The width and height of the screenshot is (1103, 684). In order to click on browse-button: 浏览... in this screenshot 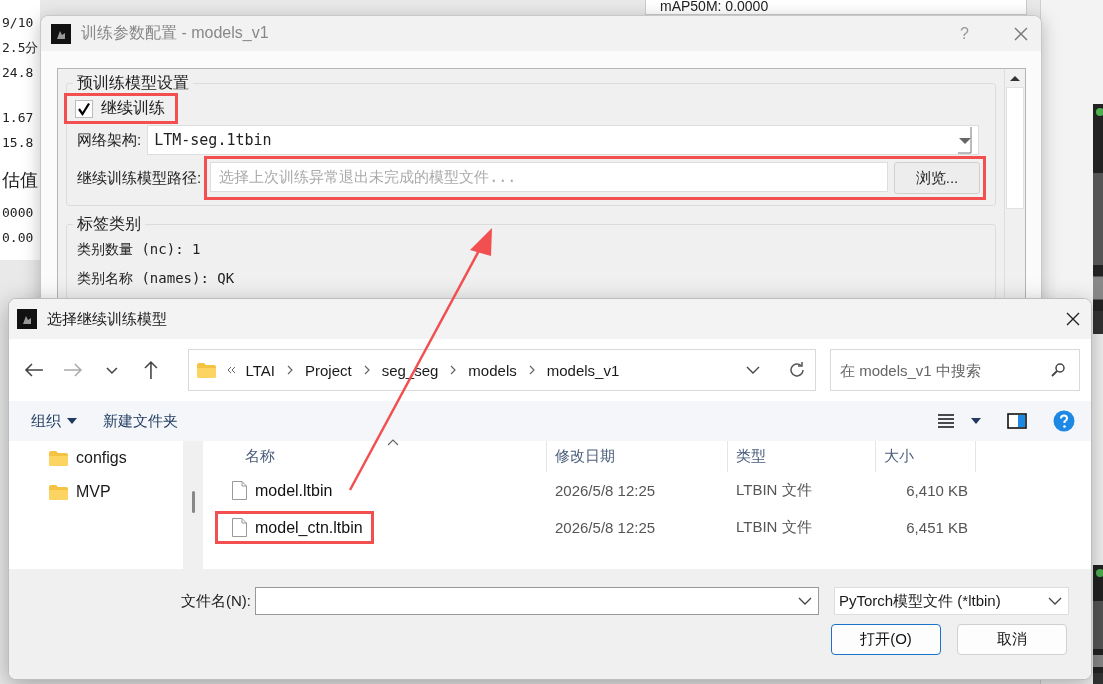, I will do `click(937, 178)`.